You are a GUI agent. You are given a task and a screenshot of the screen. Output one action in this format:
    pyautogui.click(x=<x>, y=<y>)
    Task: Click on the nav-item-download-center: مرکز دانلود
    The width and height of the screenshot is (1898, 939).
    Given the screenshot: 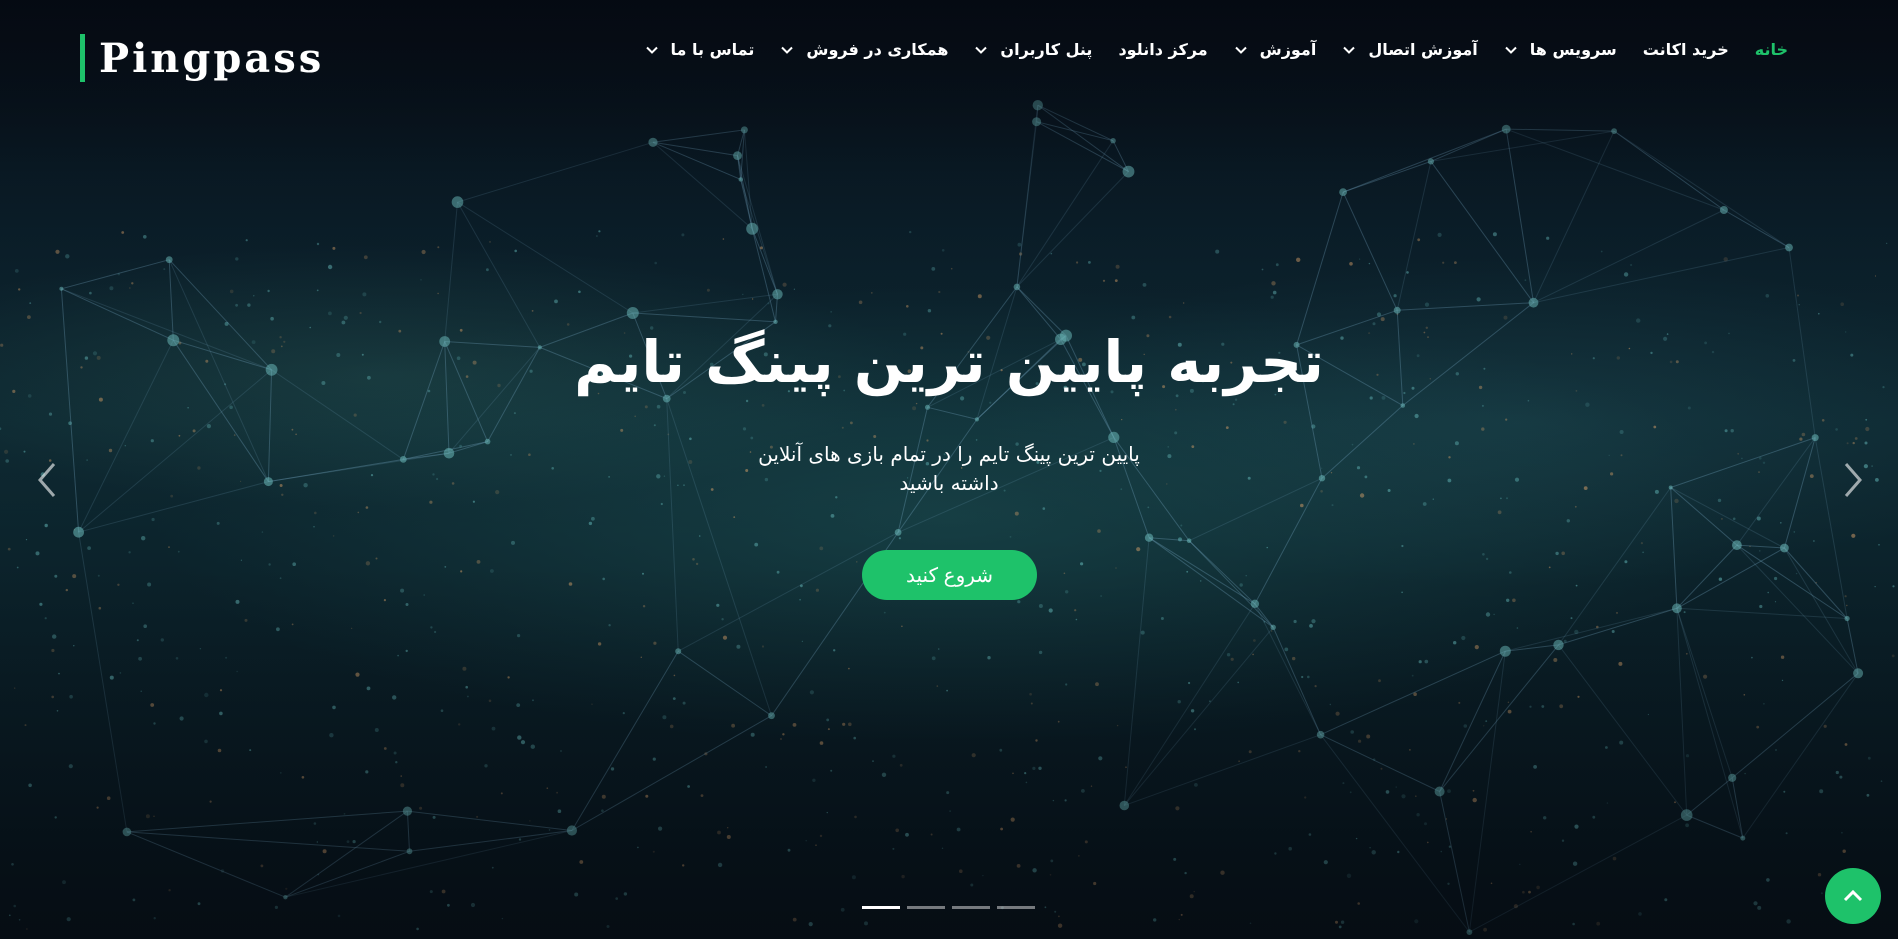 What is the action you would take?
    pyautogui.click(x=1162, y=49)
    